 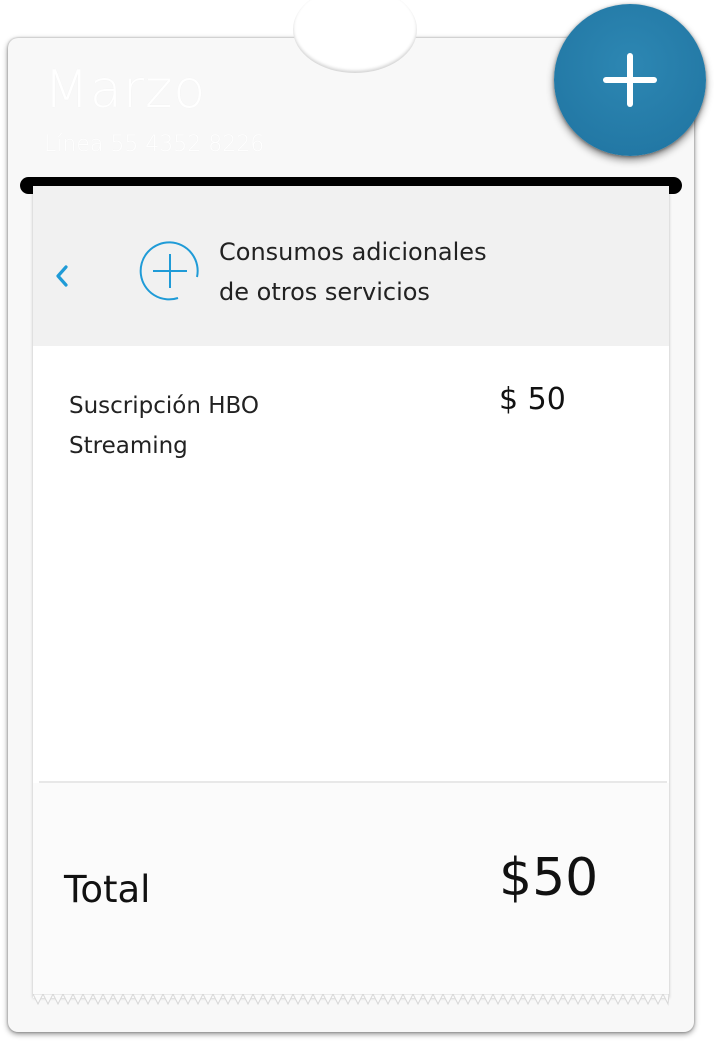 I want to click on line-number: Línea 55 4352 8226, so click(x=154, y=144).